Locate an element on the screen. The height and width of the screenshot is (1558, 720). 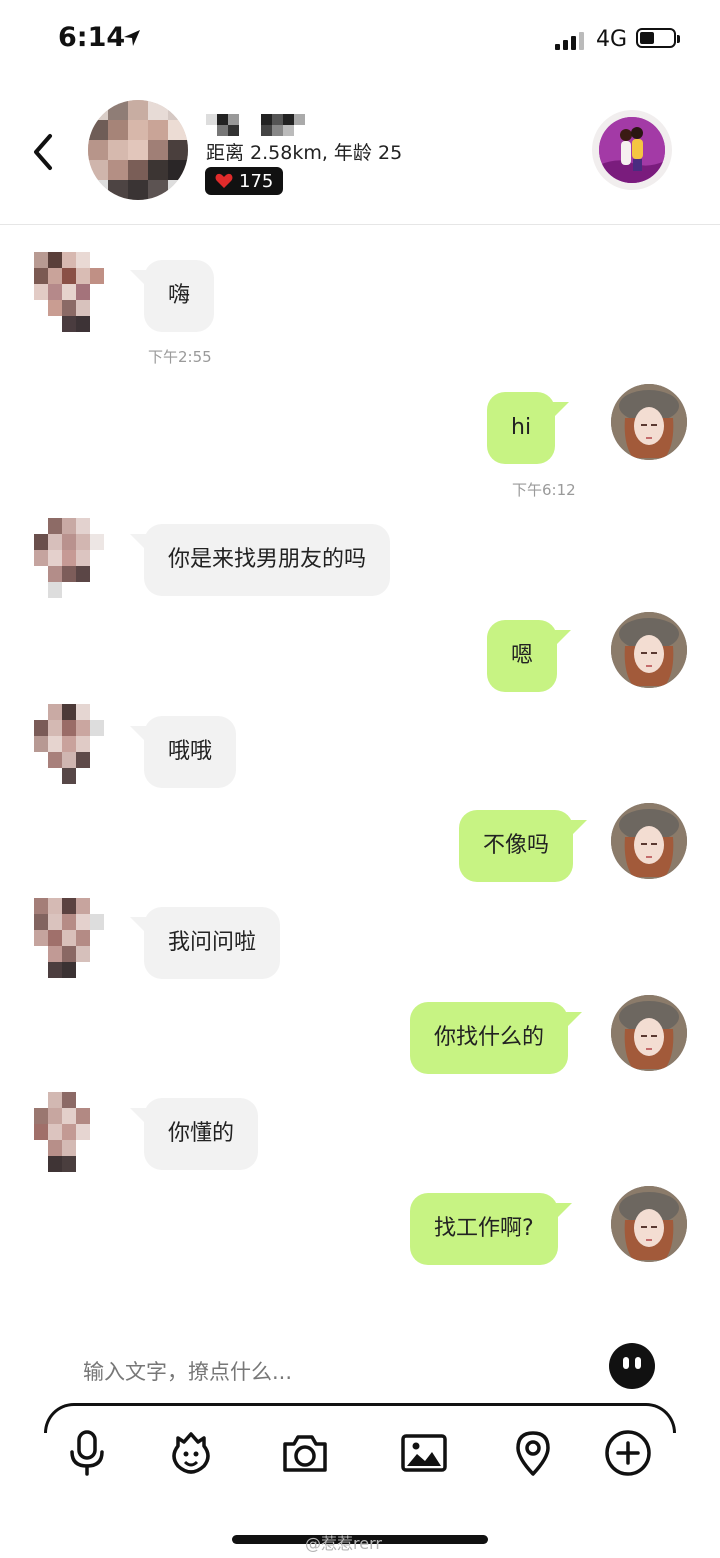
microphone-icon is located at coordinates (87, 1453).